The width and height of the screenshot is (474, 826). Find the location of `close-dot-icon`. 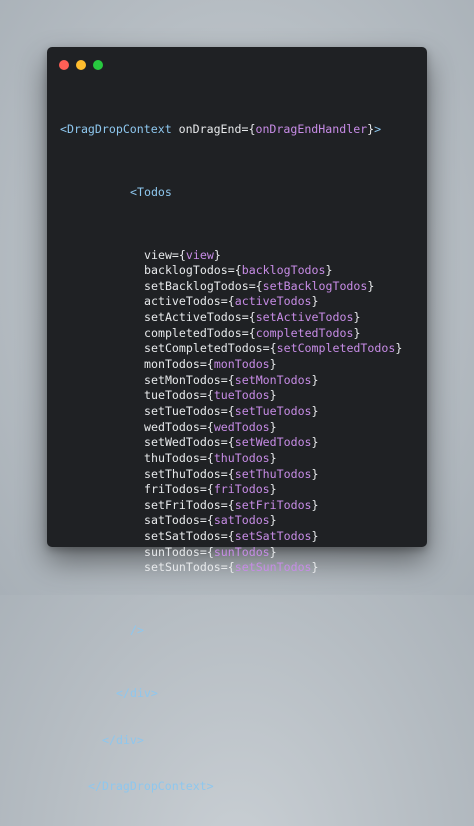

close-dot-icon is located at coordinates (64, 65).